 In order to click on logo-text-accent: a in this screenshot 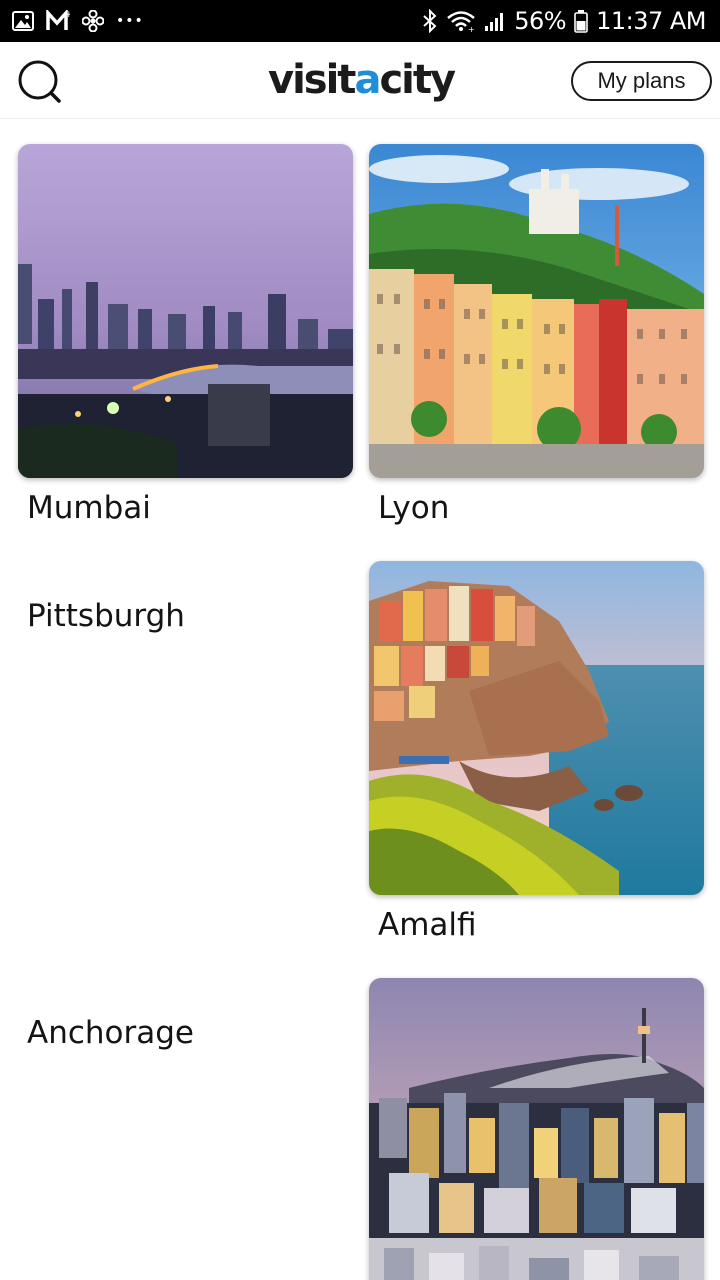, I will do `click(367, 80)`.